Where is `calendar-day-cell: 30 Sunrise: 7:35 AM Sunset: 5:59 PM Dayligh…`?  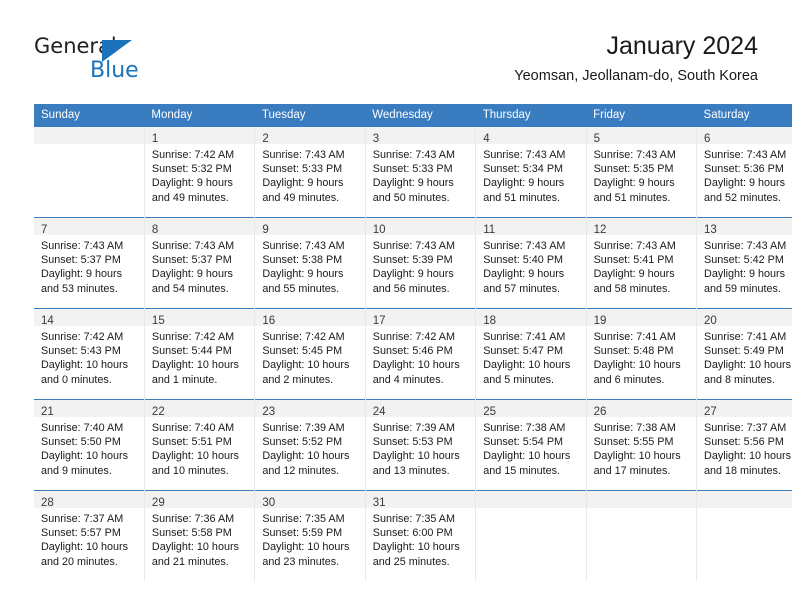 calendar-day-cell: 30 Sunrise: 7:35 AM Sunset: 5:59 PM Dayligh… is located at coordinates (310, 535).